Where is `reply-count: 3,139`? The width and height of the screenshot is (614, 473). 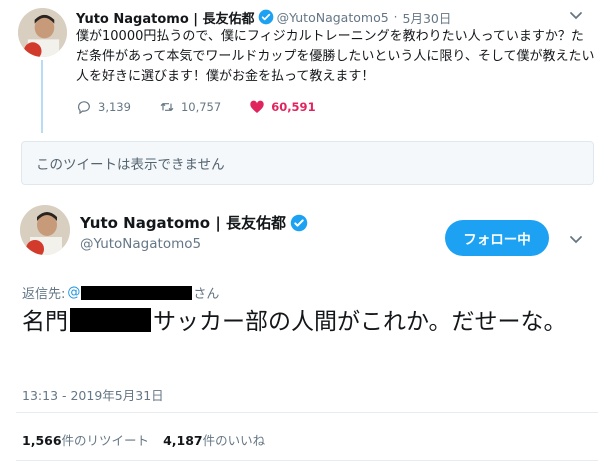
reply-count: 3,139 is located at coordinates (114, 107).